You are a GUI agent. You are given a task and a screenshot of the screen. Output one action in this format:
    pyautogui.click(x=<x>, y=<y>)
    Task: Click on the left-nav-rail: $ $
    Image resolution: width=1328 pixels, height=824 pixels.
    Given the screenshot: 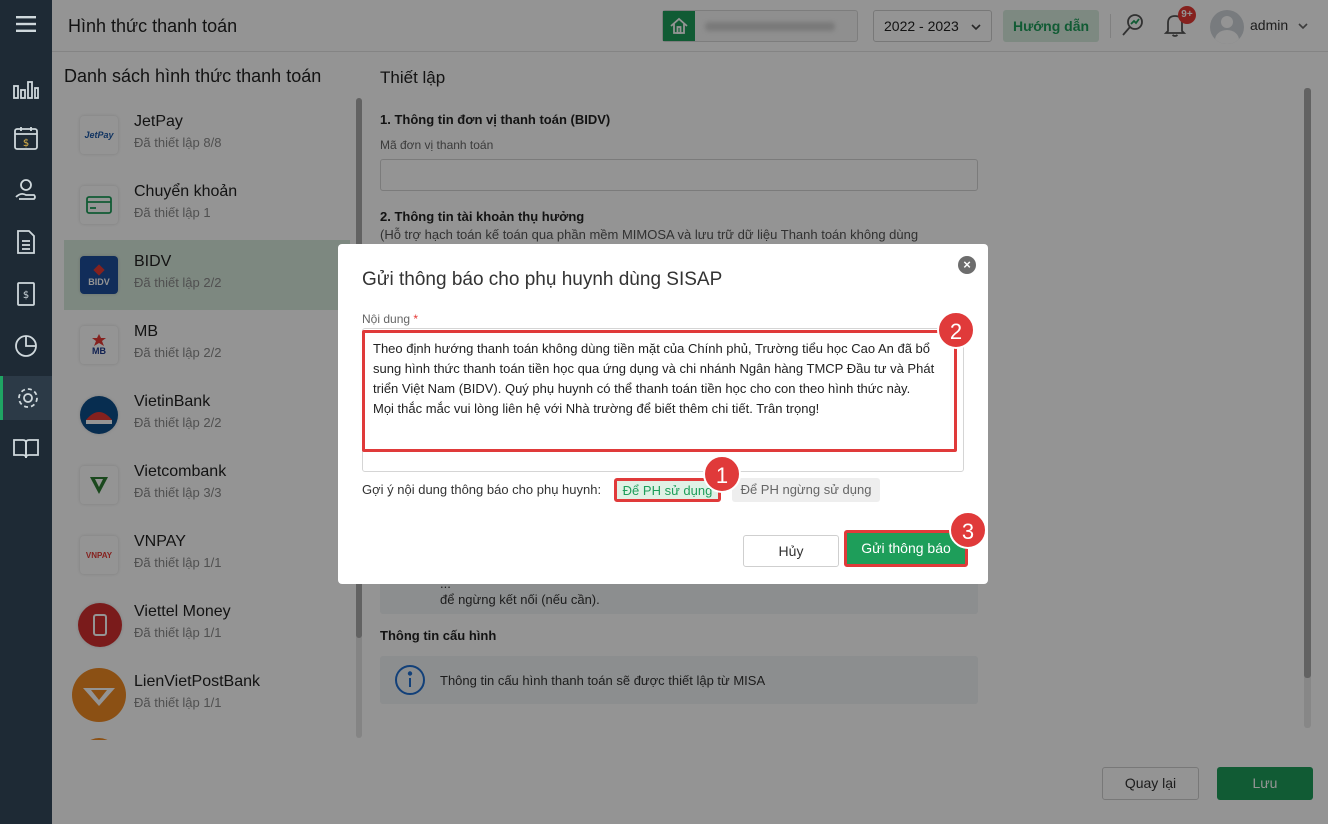 What is the action you would take?
    pyautogui.click(x=26, y=412)
    